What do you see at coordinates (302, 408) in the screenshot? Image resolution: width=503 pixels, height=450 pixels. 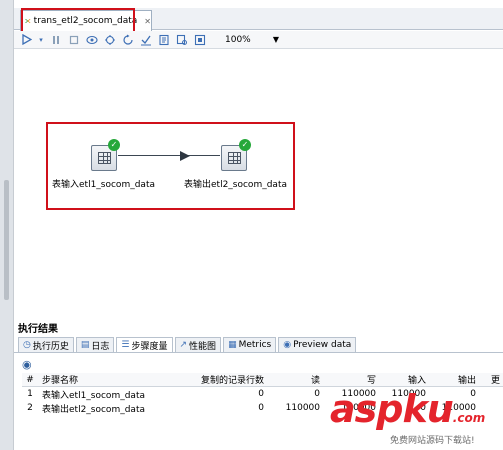 I see `read-cell: 110000` at bounding box center [302, 408].